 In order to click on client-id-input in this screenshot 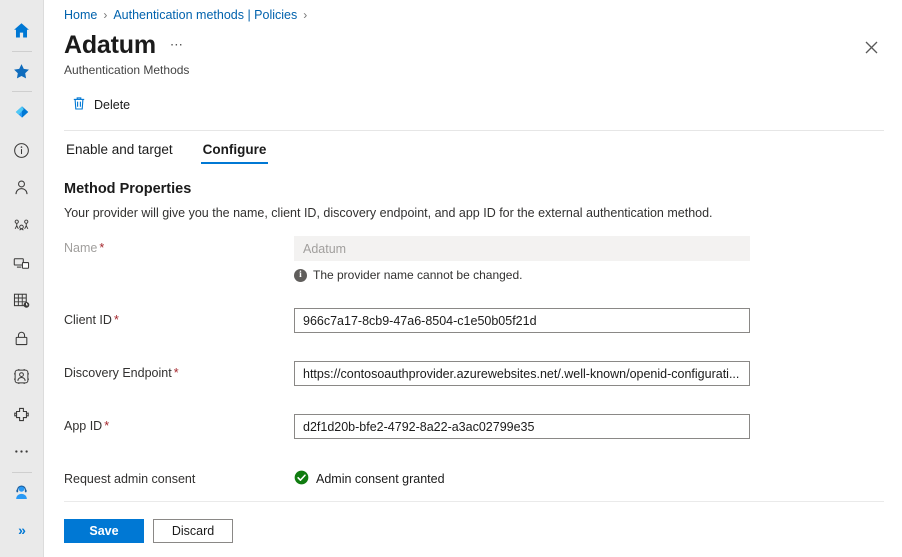, I will do `click(522, 320)`.